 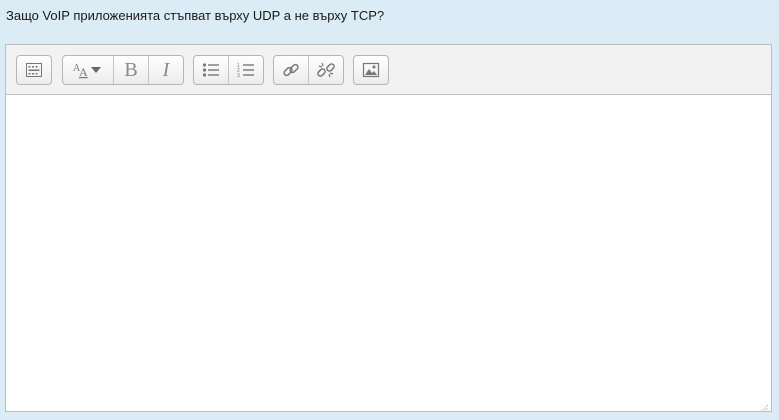 I want to click on bold-icon: B, so click(x=131, y=69).